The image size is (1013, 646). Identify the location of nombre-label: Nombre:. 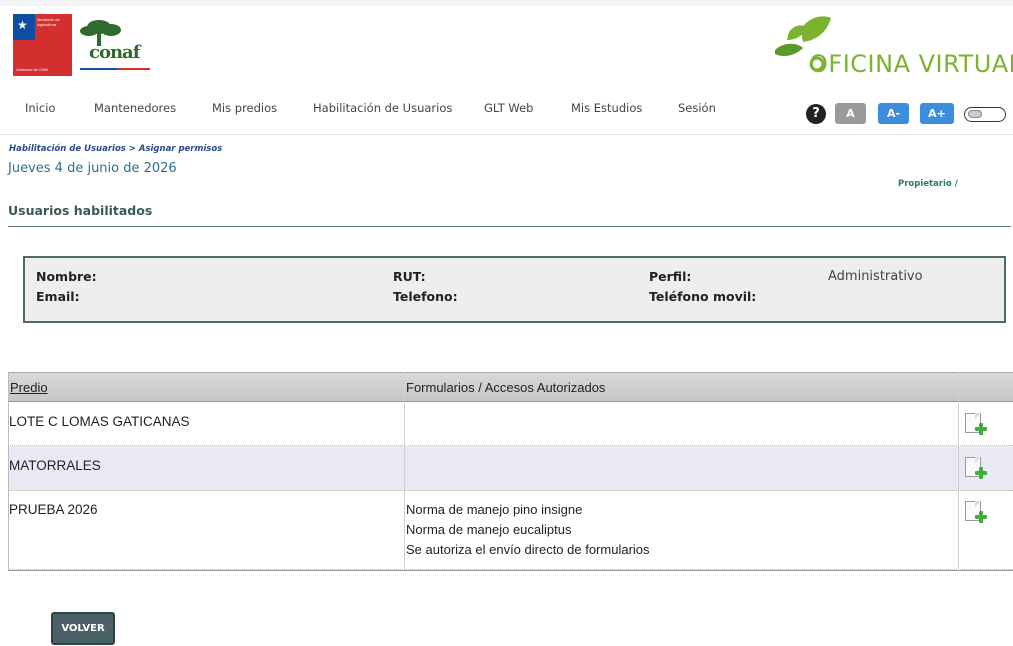
(66, 276).